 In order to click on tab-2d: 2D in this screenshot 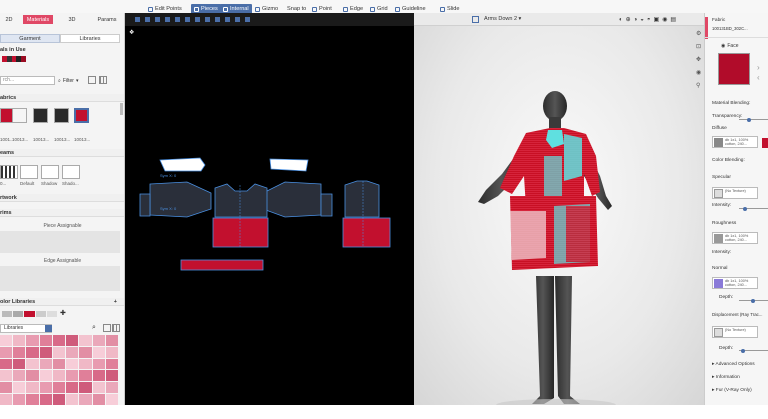, I will do `click(9, 19)`.